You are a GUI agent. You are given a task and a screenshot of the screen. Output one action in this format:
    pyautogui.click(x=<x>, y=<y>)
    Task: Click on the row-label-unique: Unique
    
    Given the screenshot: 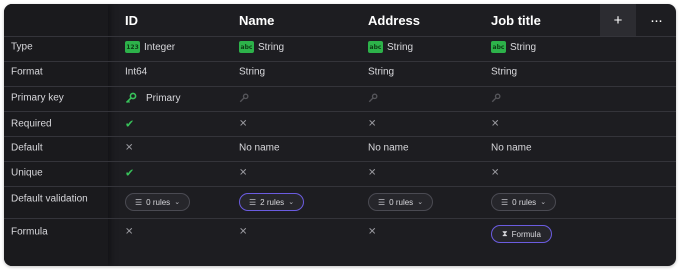 What is the action you would take?
    pyautogui.click(x=27, y=173)
    